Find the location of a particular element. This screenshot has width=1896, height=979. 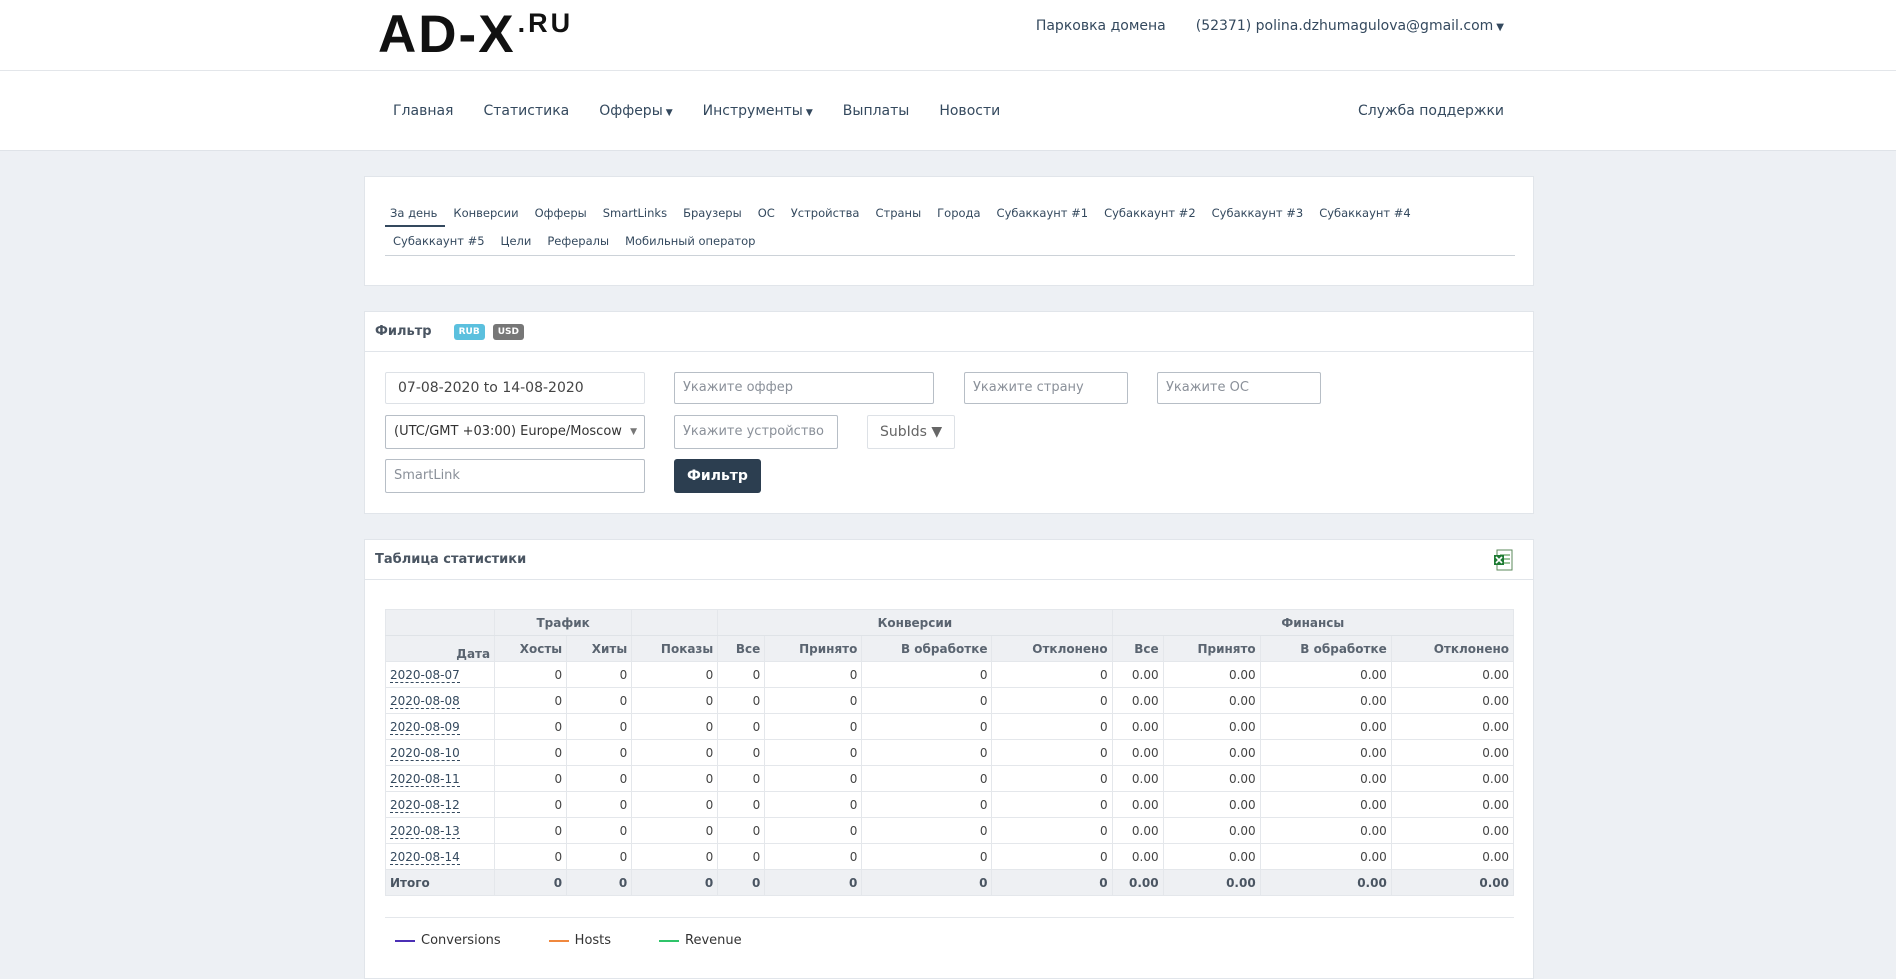

tab-countries: Страны is located at coordinates (898, 213).